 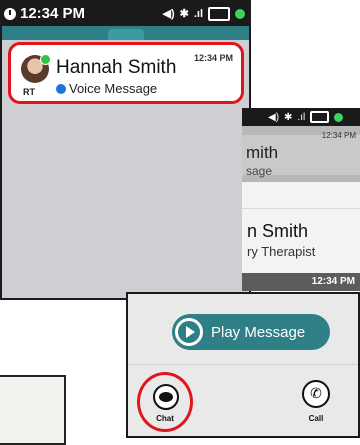 What do you see at coordinates (338, 135) in the screenshot?
I see `card-time: 12:34 PM` at bounding box center [338, 135].